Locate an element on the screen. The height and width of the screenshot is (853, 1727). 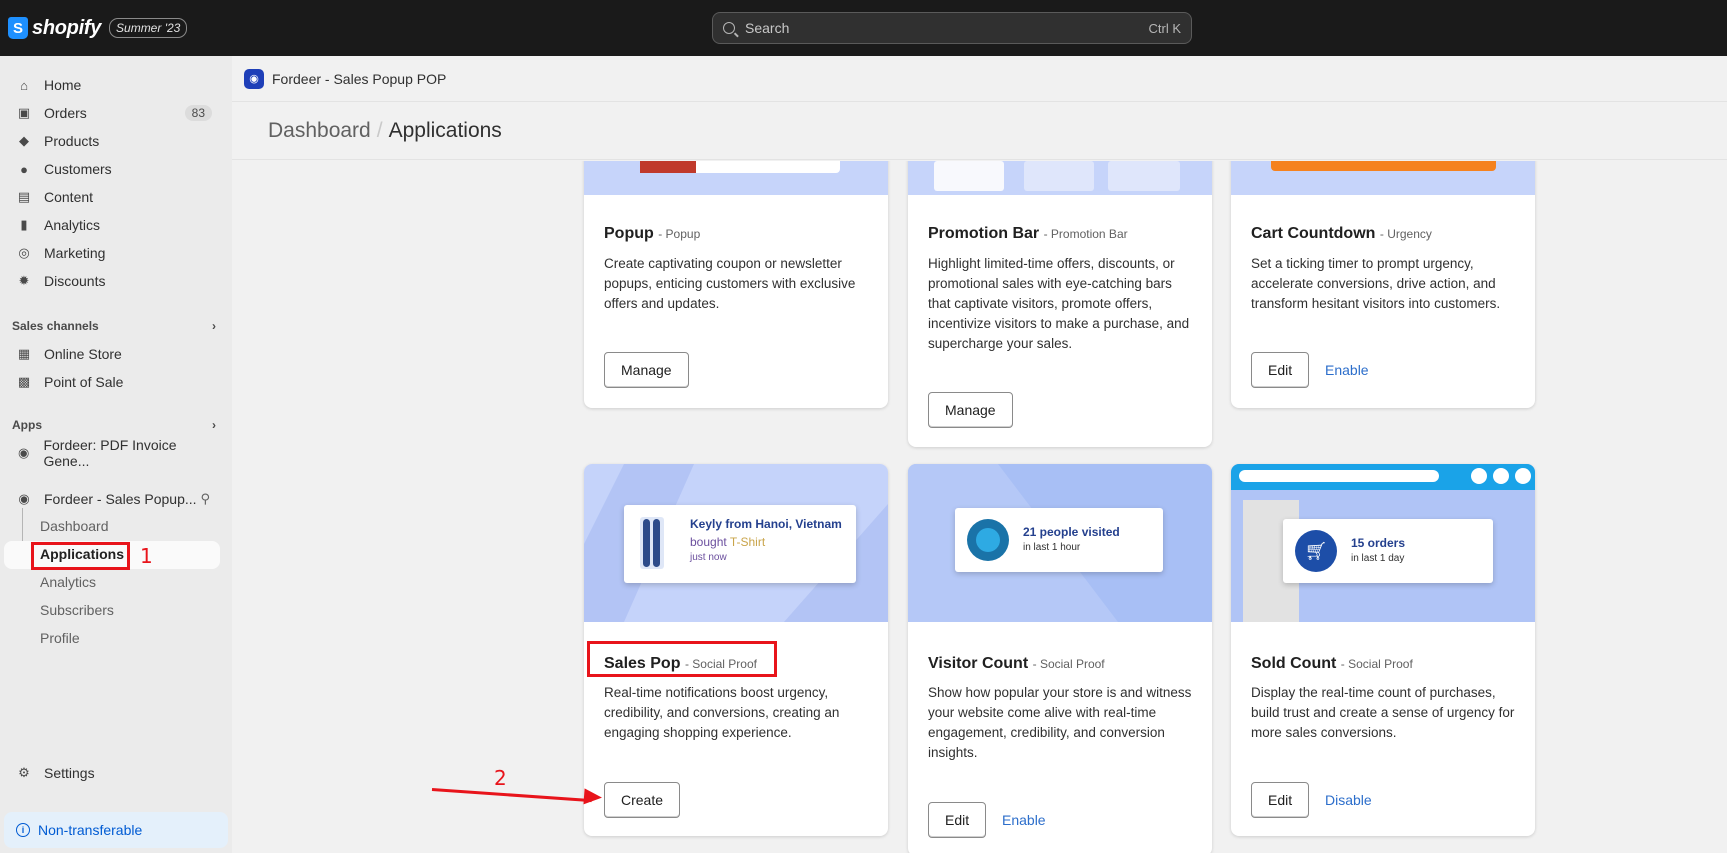
home-icon: ⌂ is located at coordinates (24, 85).